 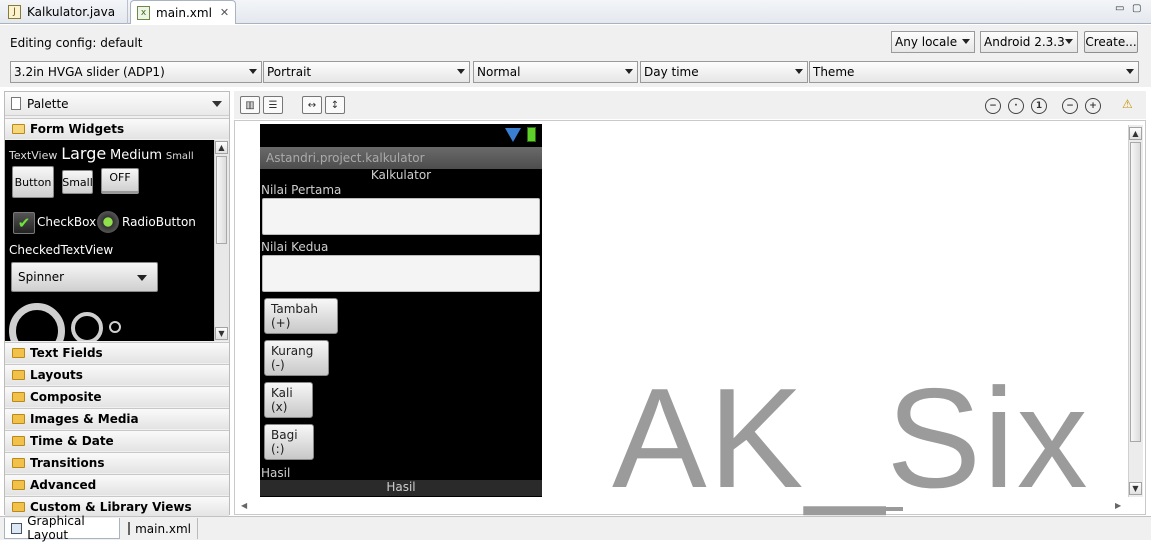 What do you see at coordinates (690, 105) in the screenshot?
I see `layout-toolbar: ▥ ☰ ↔ ↕ − · 1 − + ⚠` at bounding box center [690, 105].